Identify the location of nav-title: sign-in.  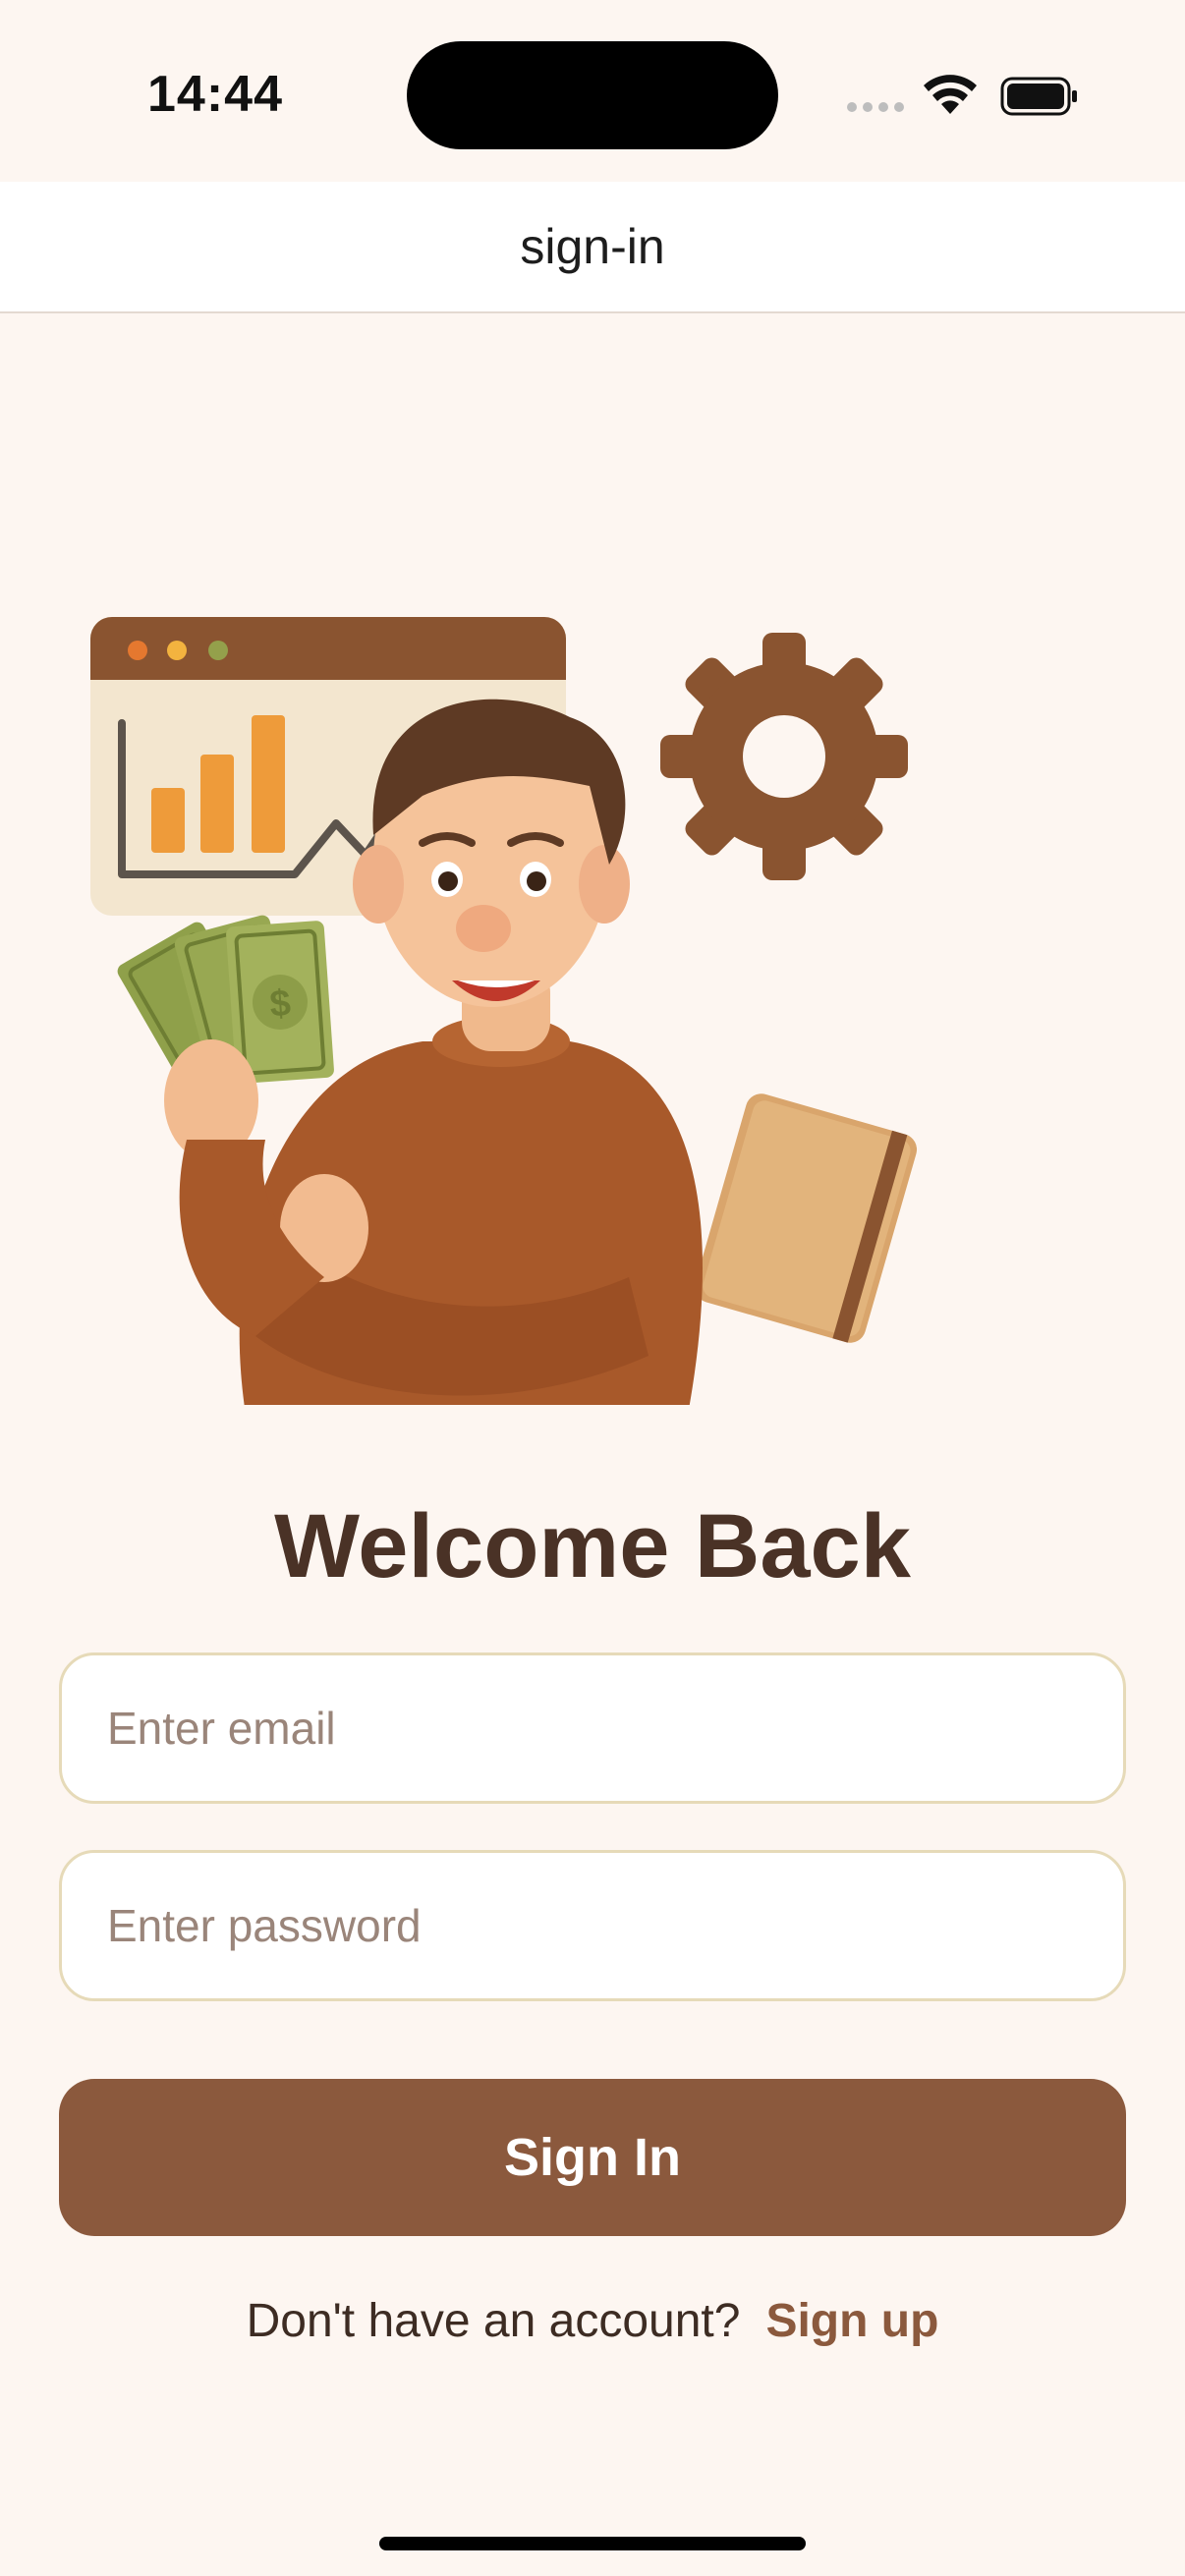
(592, 246).